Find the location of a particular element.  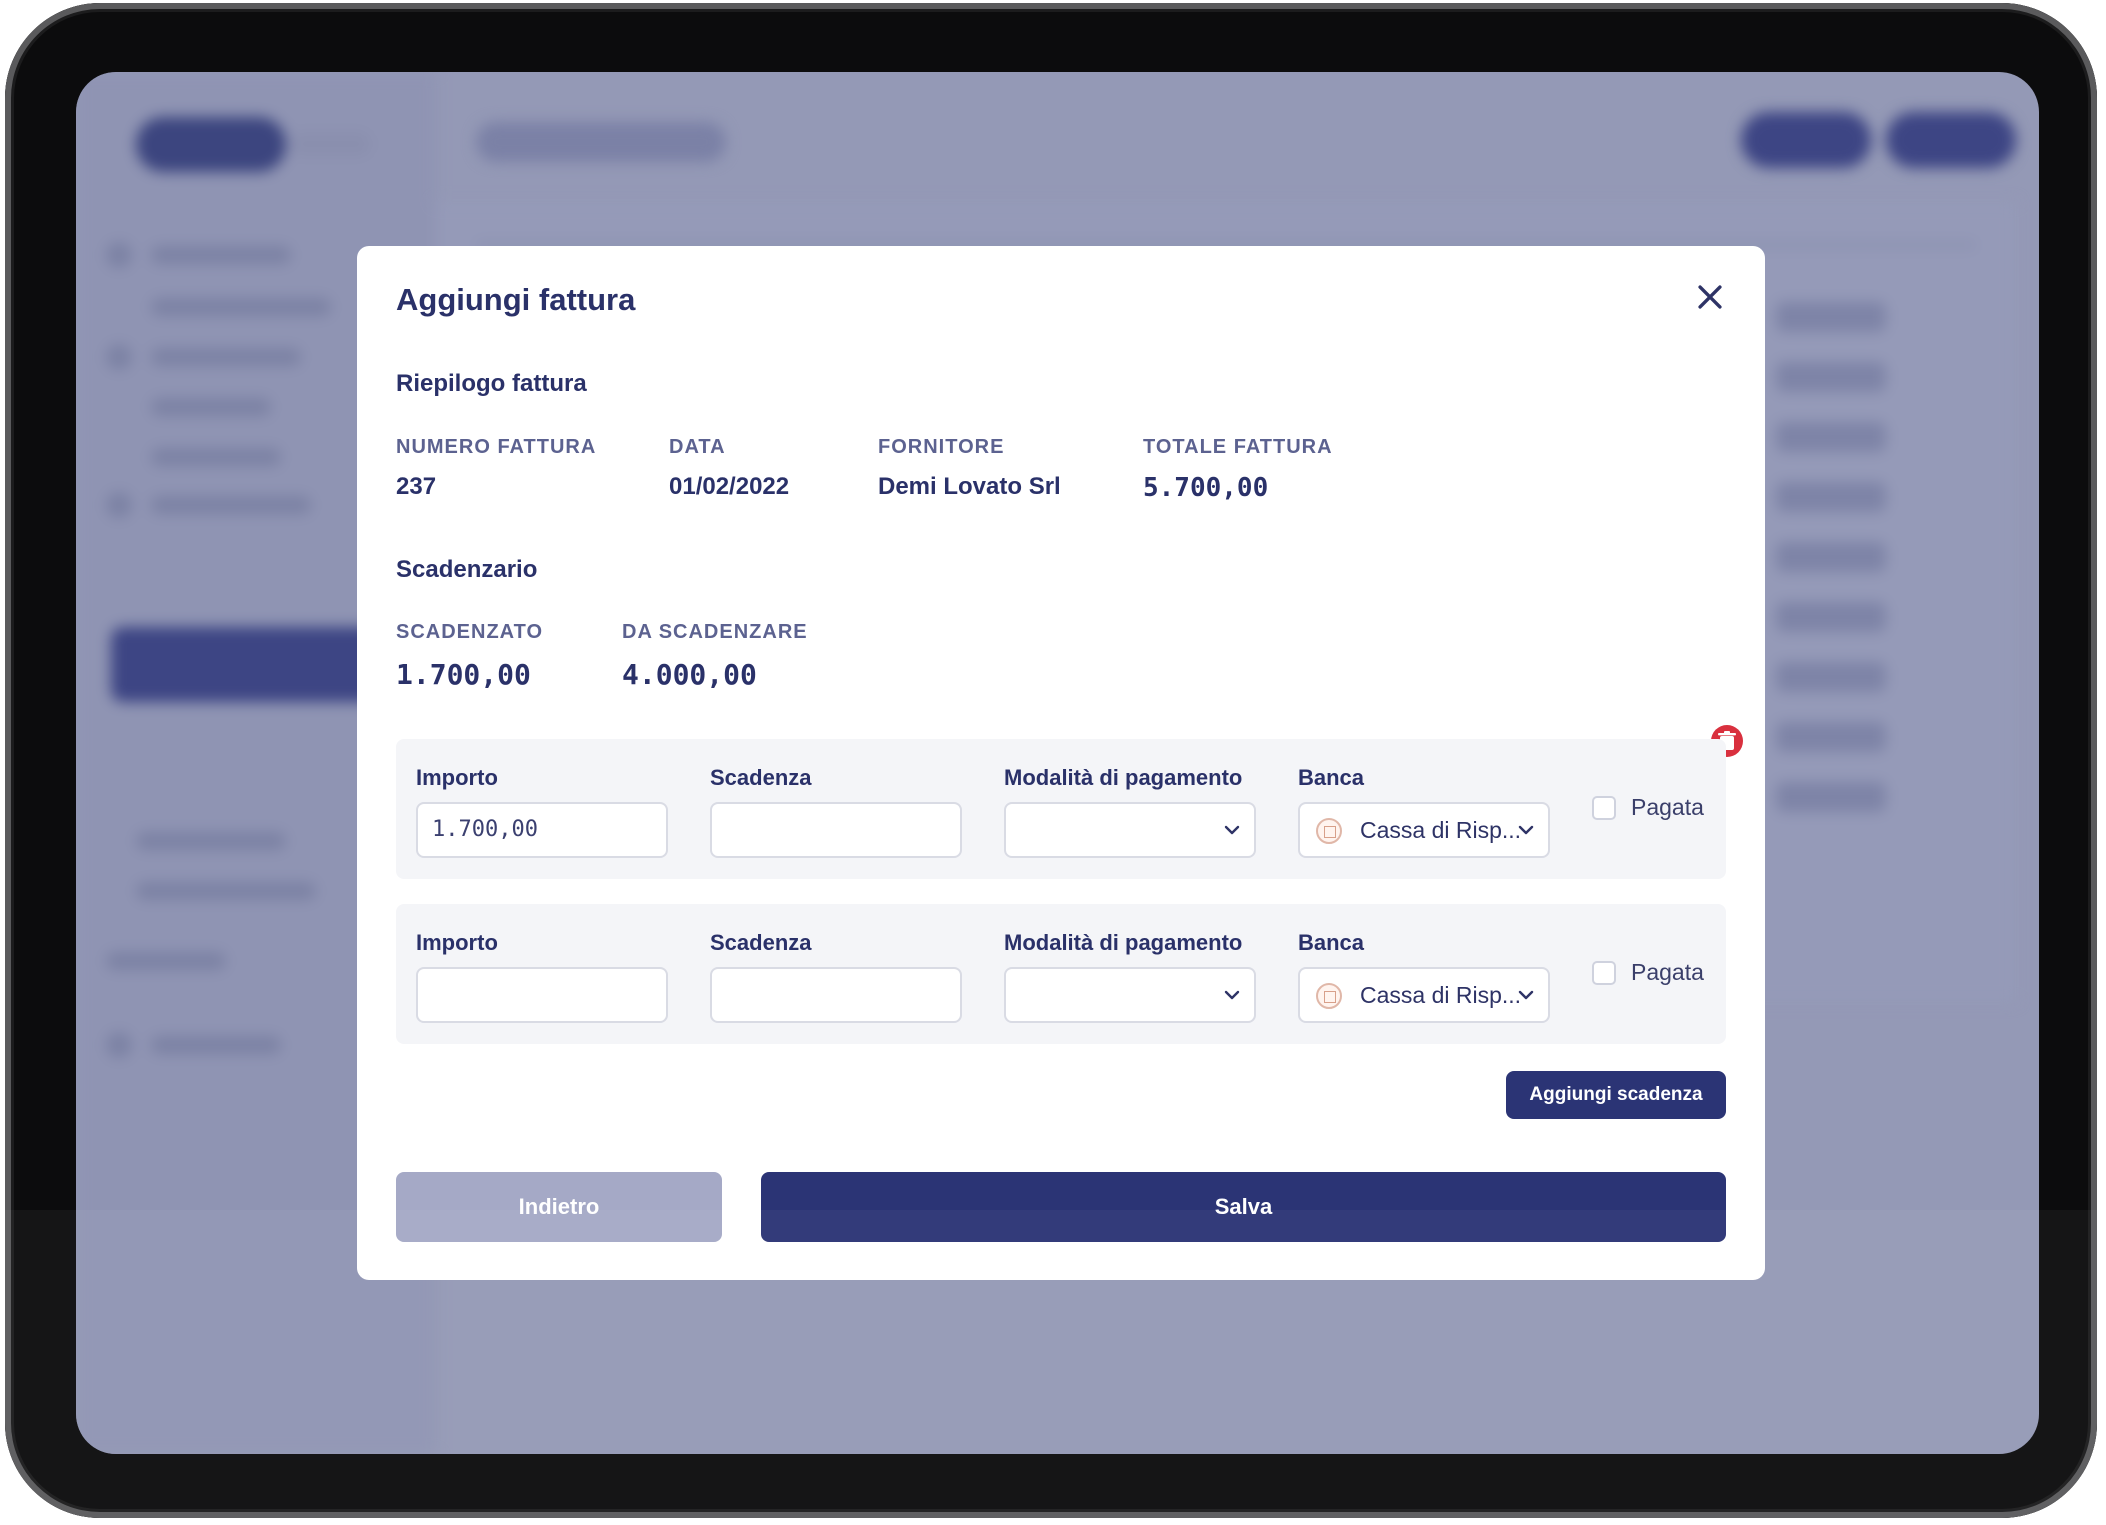

schedule-label: SCADENZATO is located at coordinates (470, 632).